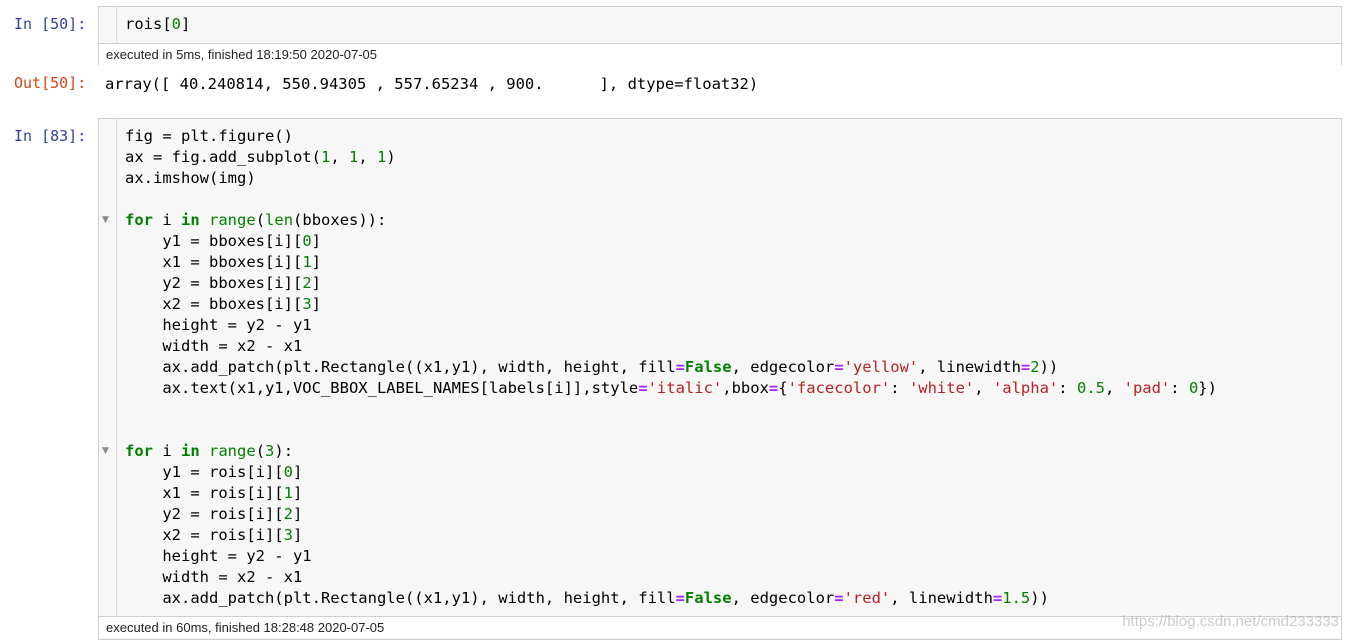 Image resolution: width=1347 pixels, height=640 pixels. Describe the element at coordinates (223, 262) in the screenshot. I see `code-line: x1 = bboxes[i][1]` at that location.